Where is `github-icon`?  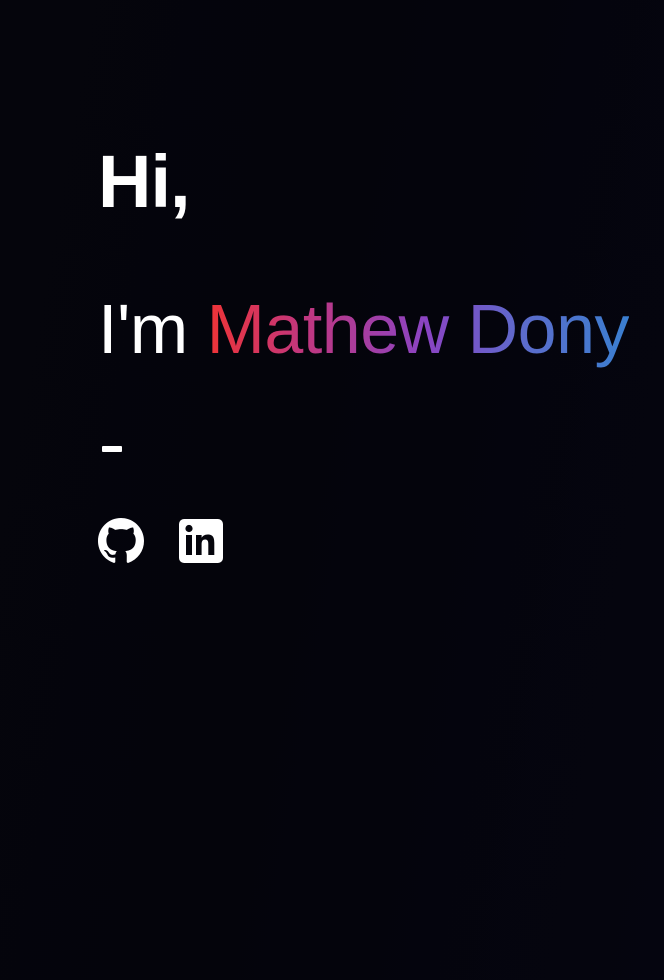
github-icon is located at coordinates (121, 540).